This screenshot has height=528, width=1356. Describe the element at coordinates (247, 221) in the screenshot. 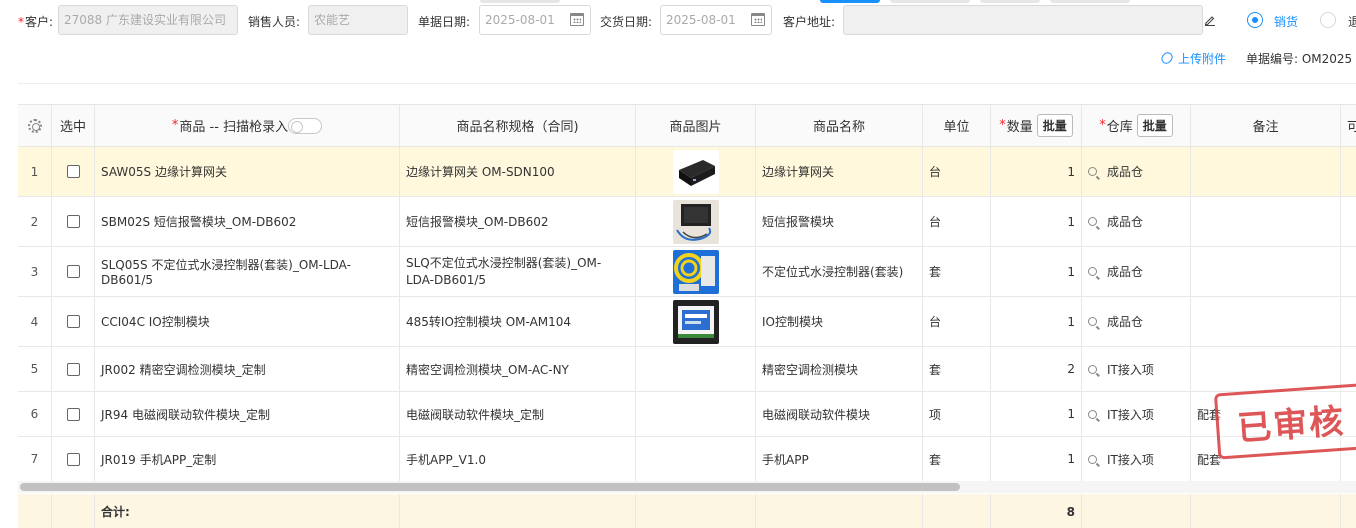

I see `product-cell: SBM02S 短信报警模块_OM-DB602` at that location.